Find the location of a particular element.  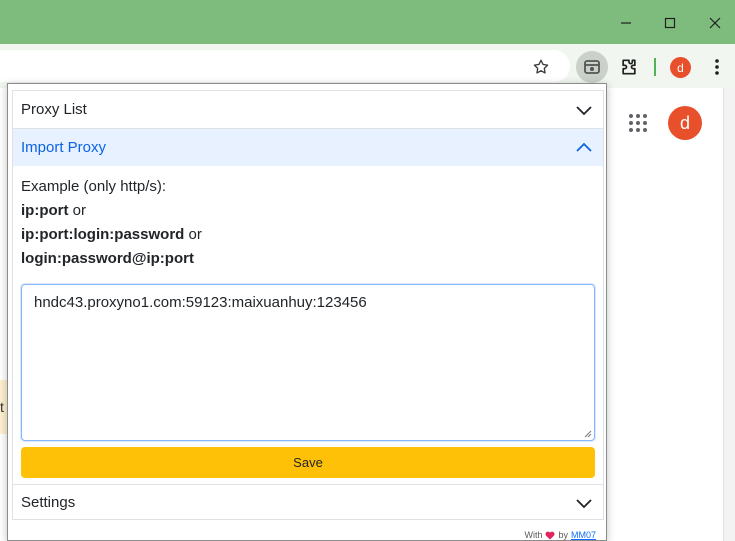

minimize-button is located at coordinates (626, 23).